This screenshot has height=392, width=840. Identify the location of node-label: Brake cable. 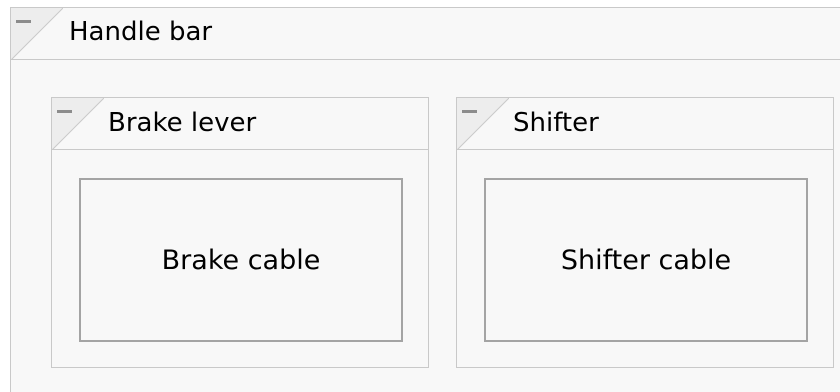
(241, 260).